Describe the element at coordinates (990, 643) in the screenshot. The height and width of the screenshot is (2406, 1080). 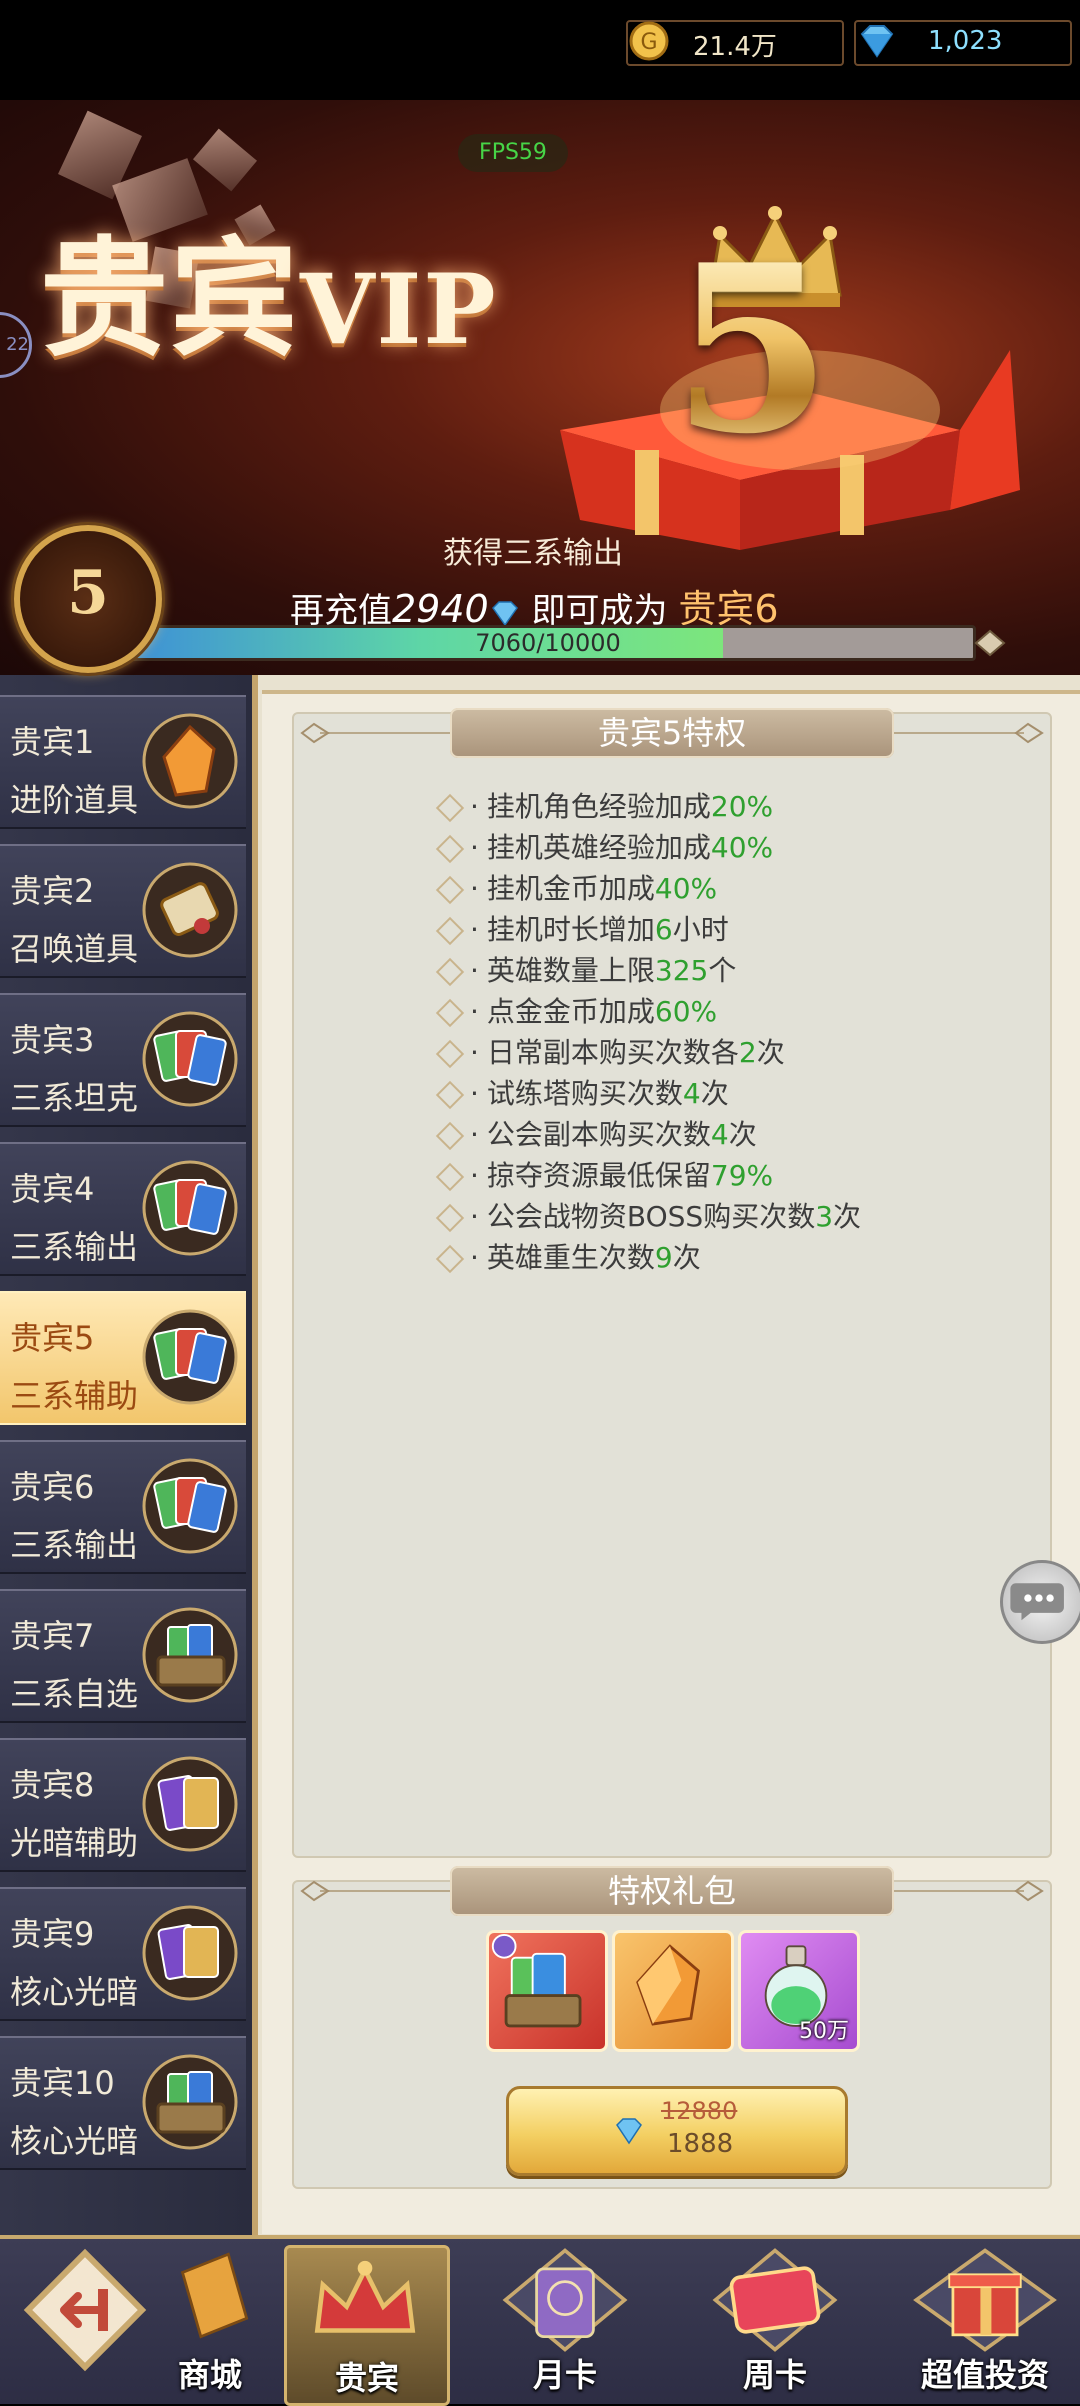
I see `progress-end-icon` at that location.